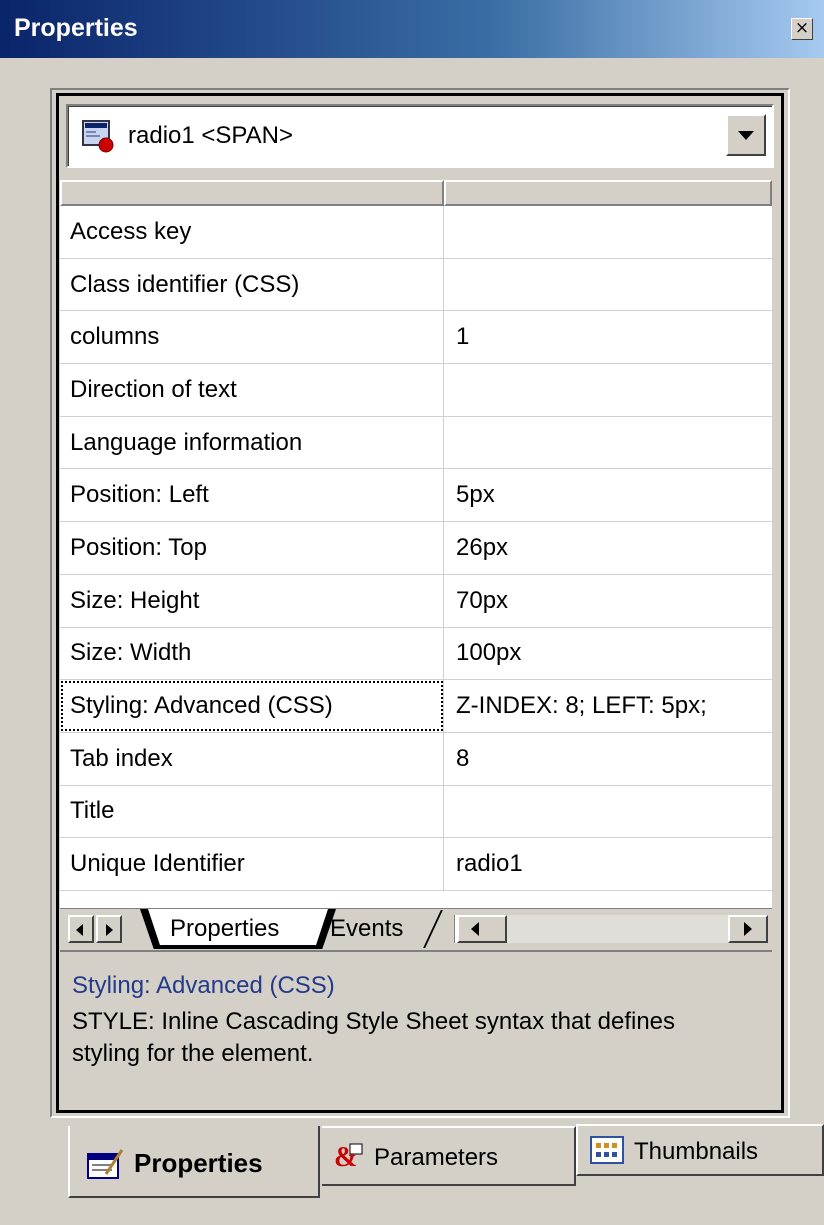 This screenshot has height=1225, width=824. What do you see at coordinates (607, 1150) in the screenshot?
I see `thumbnails-icon` at bounding box center [607, 1150].